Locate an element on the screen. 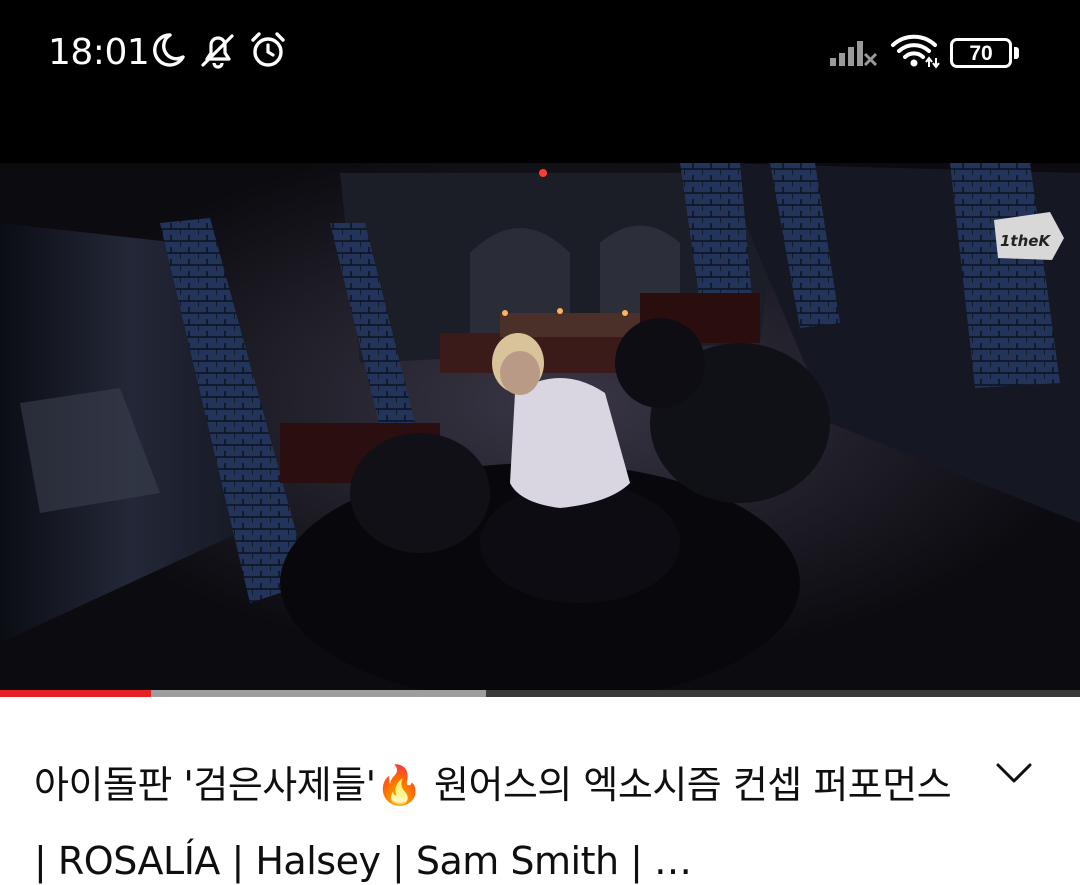 The image size is (1080, 885). channel-logo-text: 1theK is located at coordinates (1025, 241).